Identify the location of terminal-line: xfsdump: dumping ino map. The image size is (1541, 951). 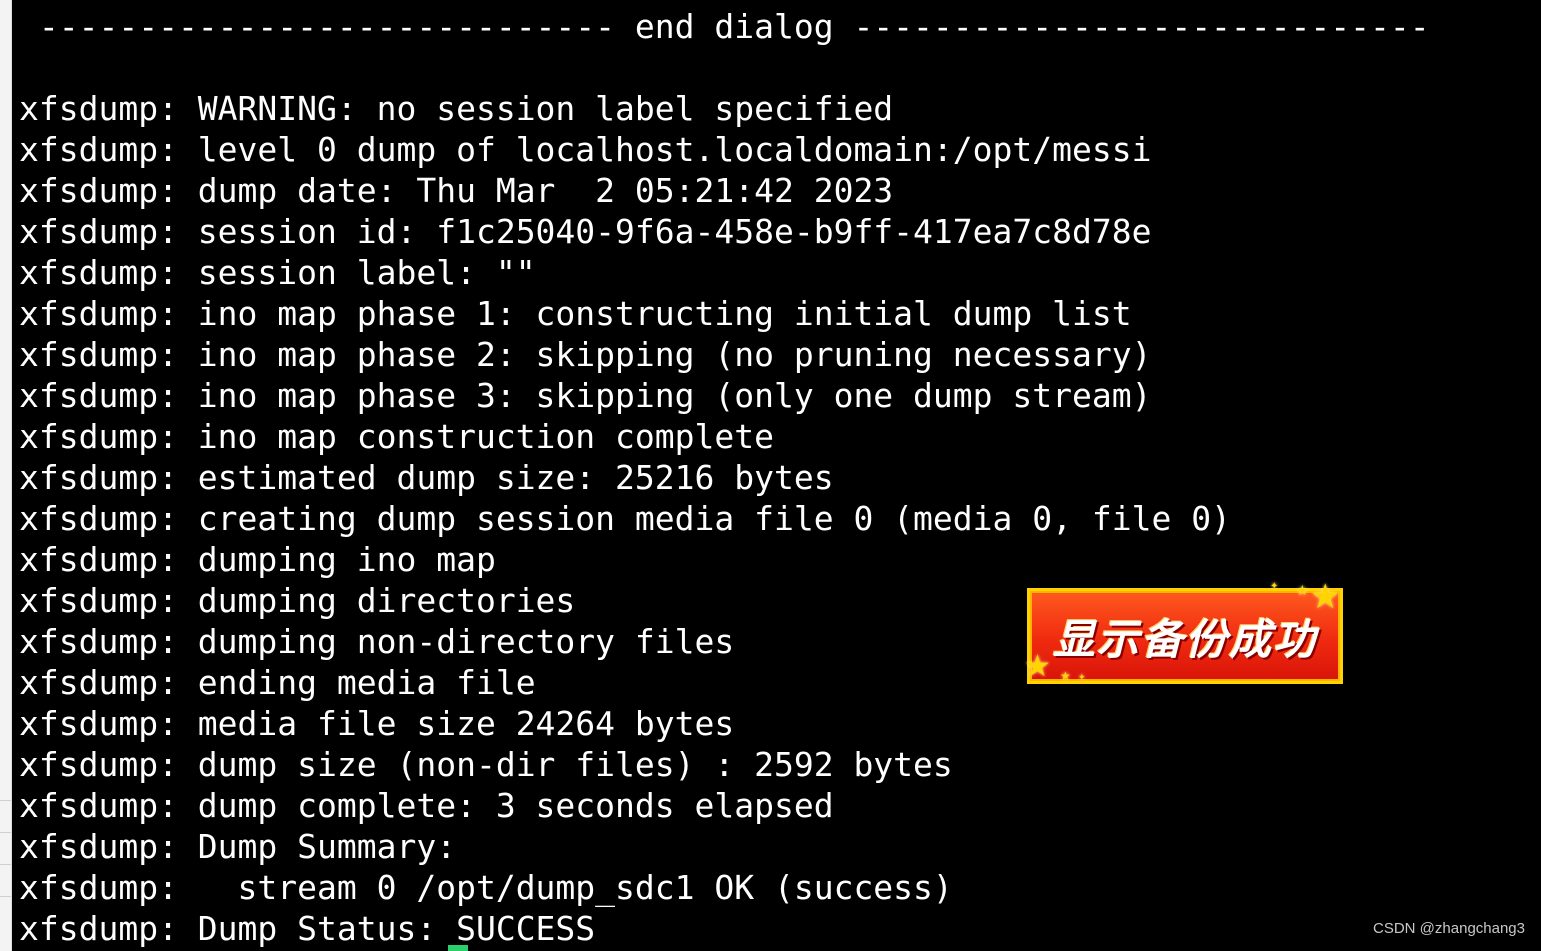
(257, 559).